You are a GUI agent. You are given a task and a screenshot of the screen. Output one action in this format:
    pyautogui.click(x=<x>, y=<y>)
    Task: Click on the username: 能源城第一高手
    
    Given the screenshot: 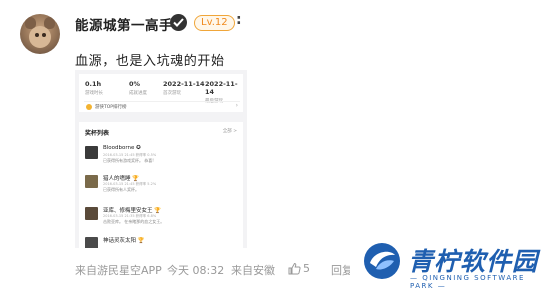 What is the action you would take?
    pyautogui.click(x=124, y=24)
    